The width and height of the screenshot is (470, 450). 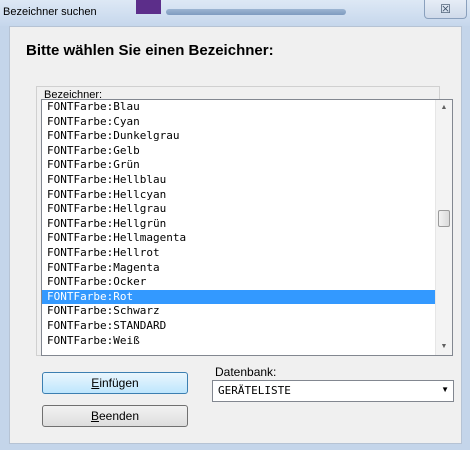 What do you see at coordinates (239, 238) in the screenshot?
I see `list-item: FONTFarbe:Hellmagenta` at bounding box center [239, 238].